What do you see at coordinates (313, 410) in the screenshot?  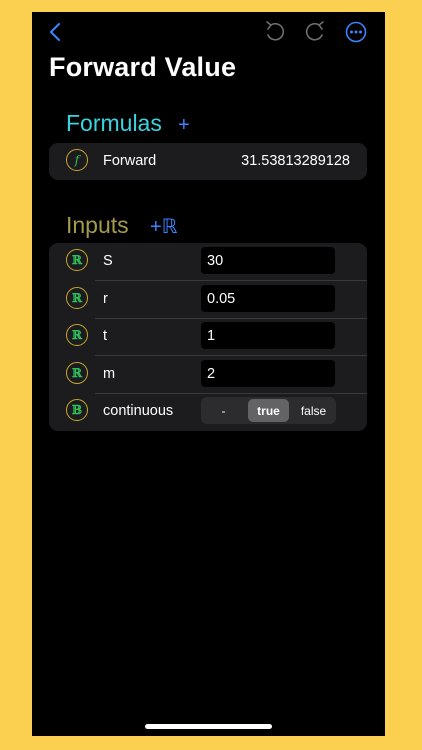 I see `segment-false: false` at bounding box center [313, 410].